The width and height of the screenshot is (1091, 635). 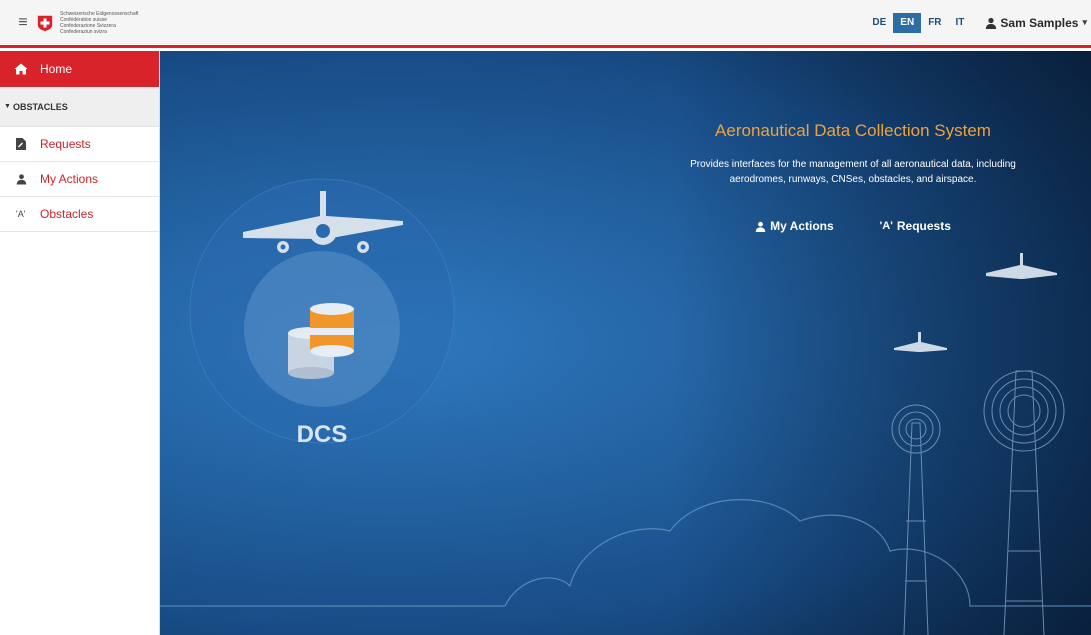 I want to click on hero-title: Aeronautical Data Collection System, so click(x=853, y=130).